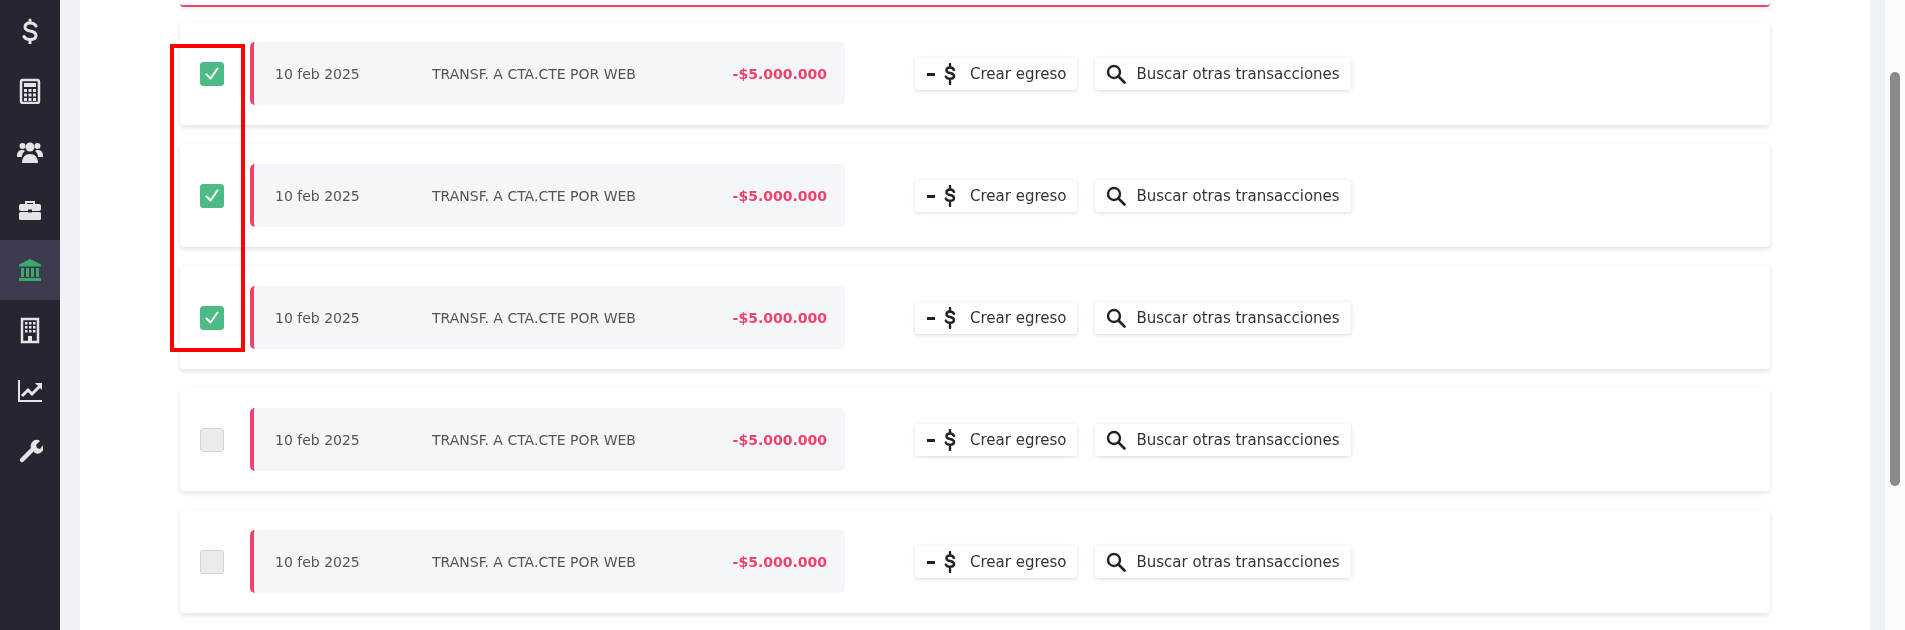 The image size is (1905, 630). I want to click on scrollbar, so click(1895, 315).